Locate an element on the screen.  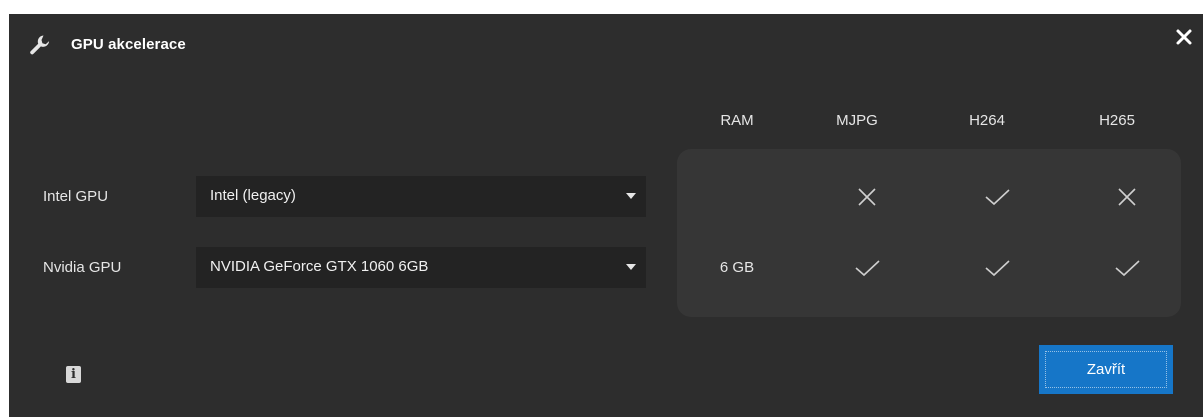
intel-mjpg-status is located at coordinates (867, 197).